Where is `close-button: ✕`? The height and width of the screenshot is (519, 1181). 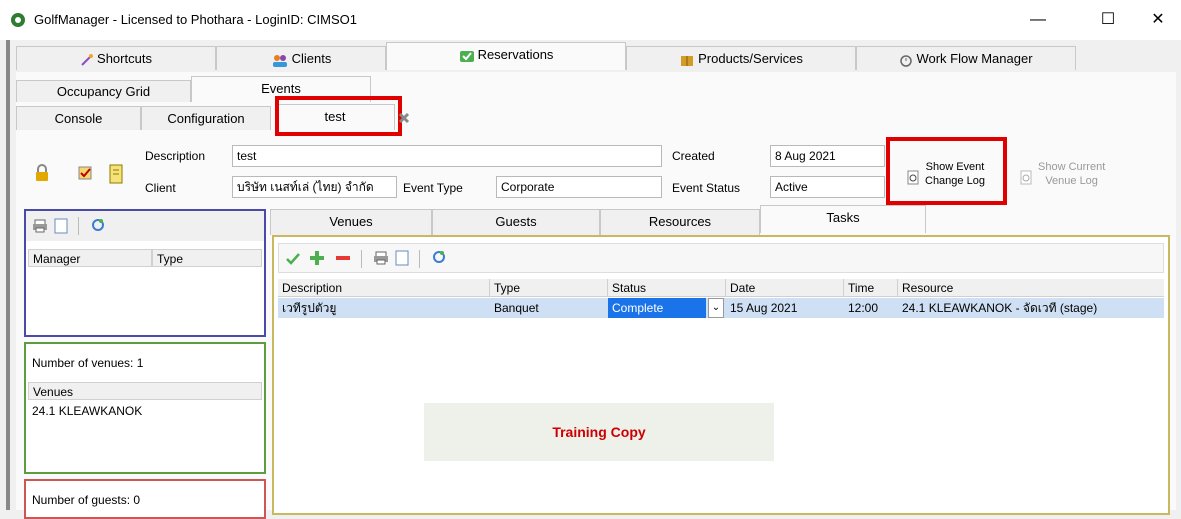
close-button: ✕ is located at coordinates (1158, 20).